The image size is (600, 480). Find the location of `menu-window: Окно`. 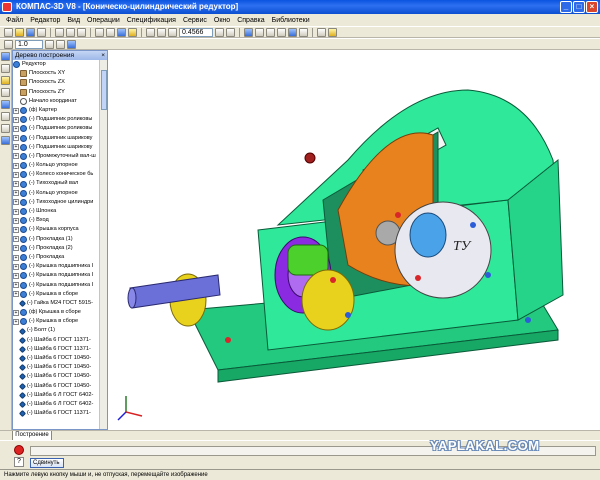

menu-window: Окно is located at coordinates (222, 20).